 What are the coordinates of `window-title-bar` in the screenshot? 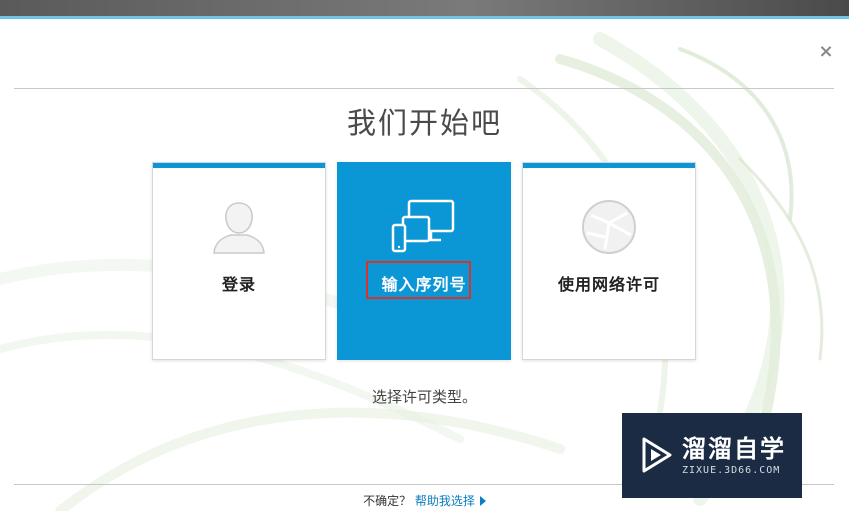 It's located at (424, 8).